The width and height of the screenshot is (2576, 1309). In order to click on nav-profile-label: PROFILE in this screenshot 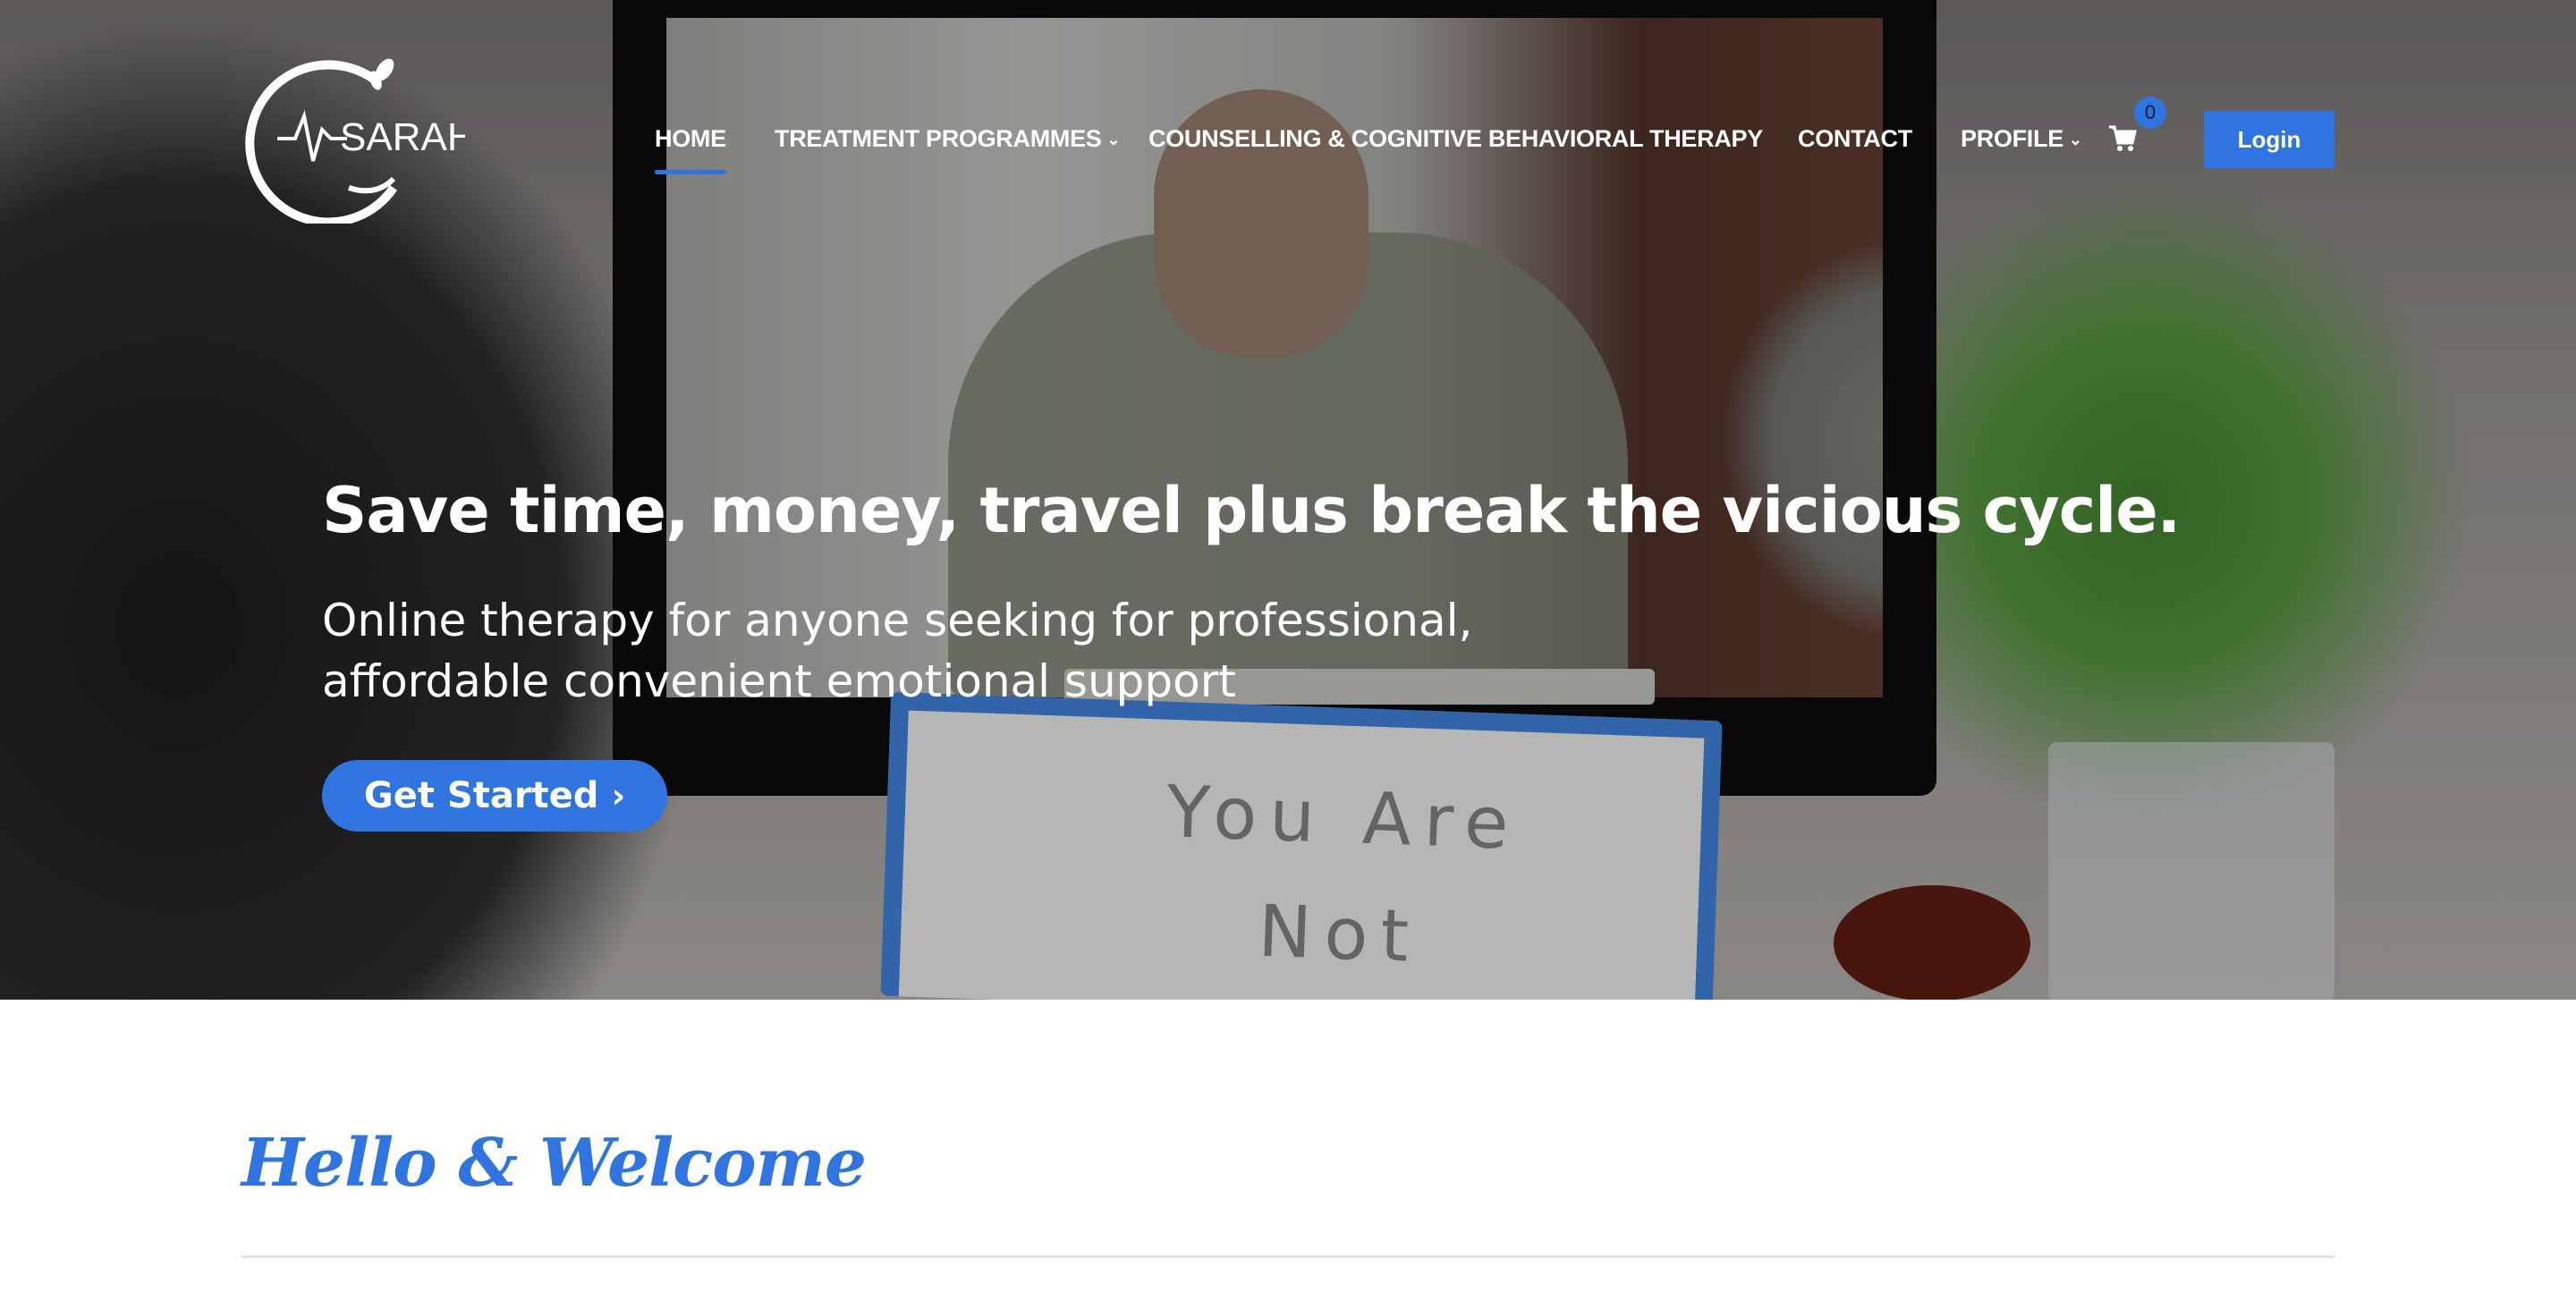, I will do `click(2012, 138)`.